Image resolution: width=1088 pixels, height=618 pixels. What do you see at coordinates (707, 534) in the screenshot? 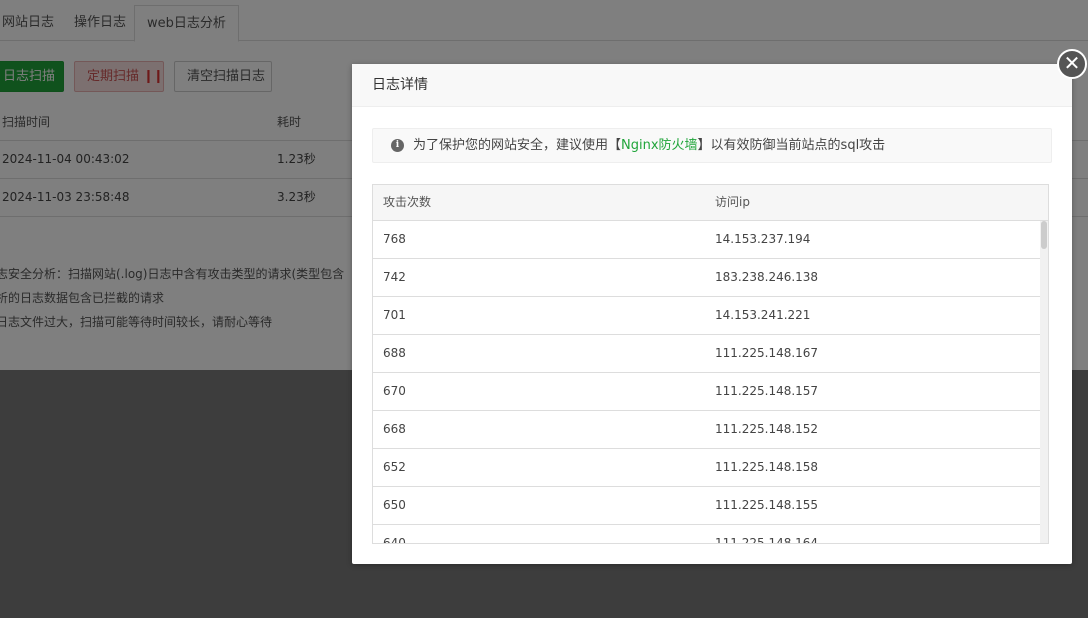
I see `table-row: 640 111.225.148.164` at bounding box center [707, 534].